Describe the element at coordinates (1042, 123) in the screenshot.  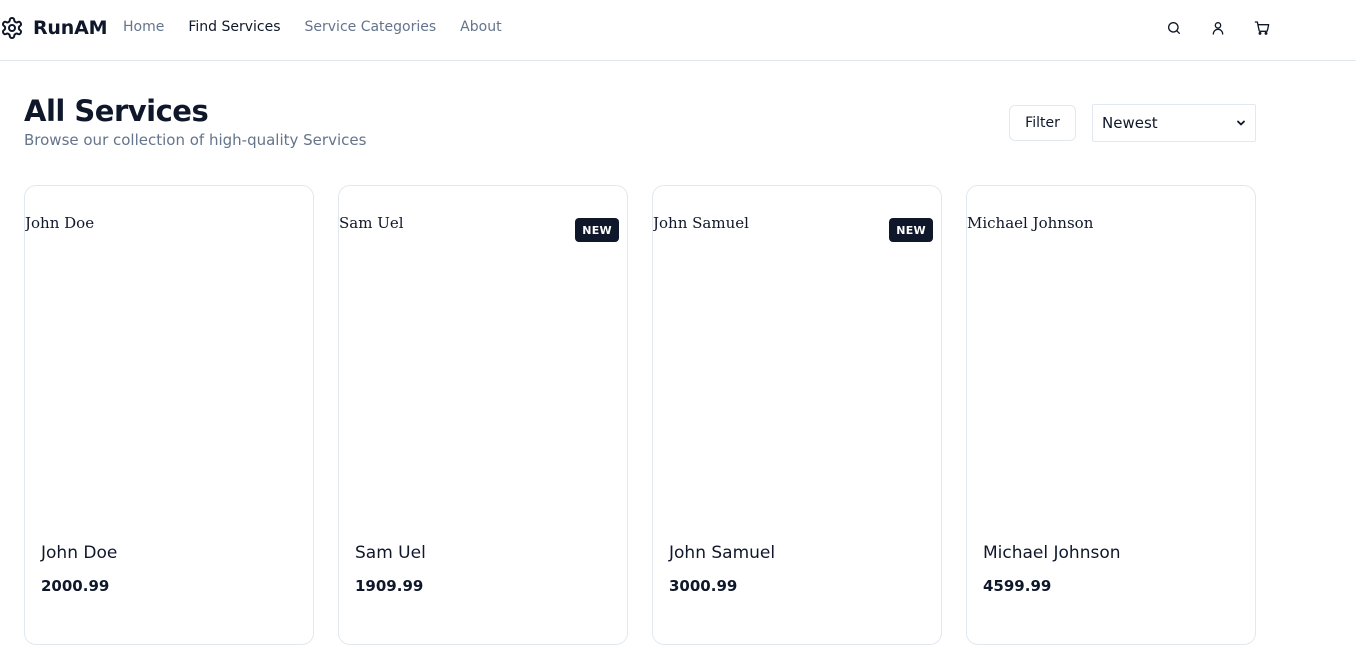
I see `filter-button: Filter` at that location.